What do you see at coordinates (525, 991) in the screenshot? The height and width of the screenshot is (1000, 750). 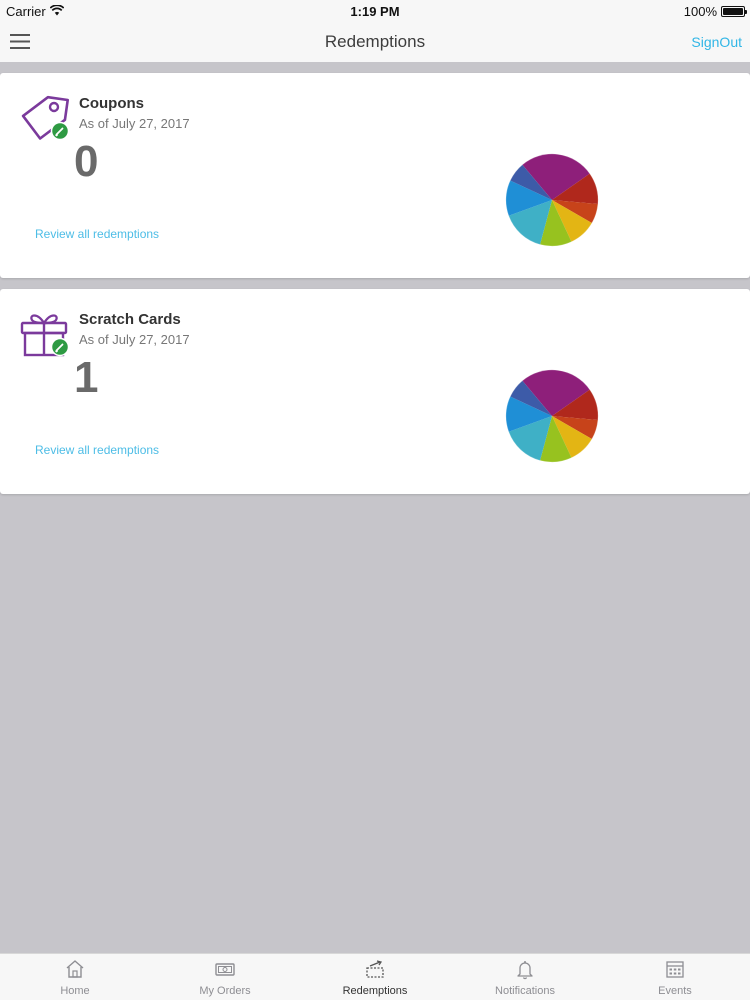 I see `tab-label: Notifications` at bounding box center [525, 991].